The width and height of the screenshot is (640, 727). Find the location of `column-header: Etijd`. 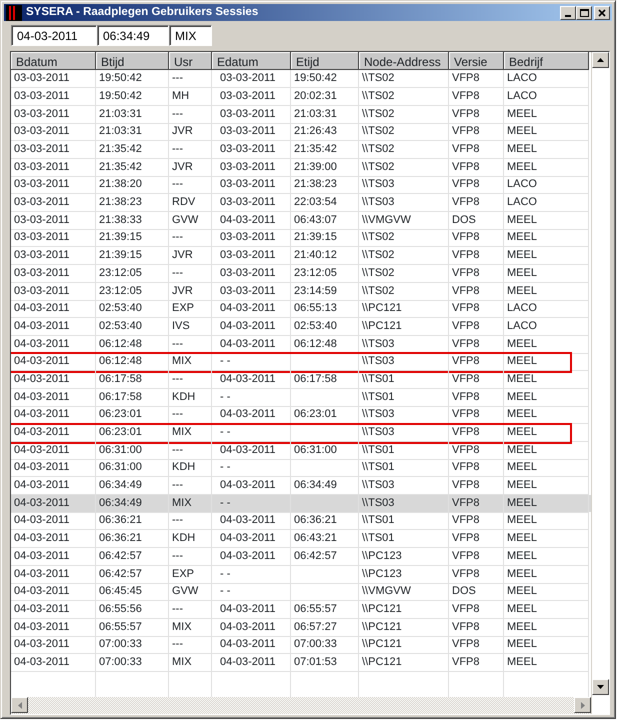

column-header: Etijd is located at coordinates (325, 61).